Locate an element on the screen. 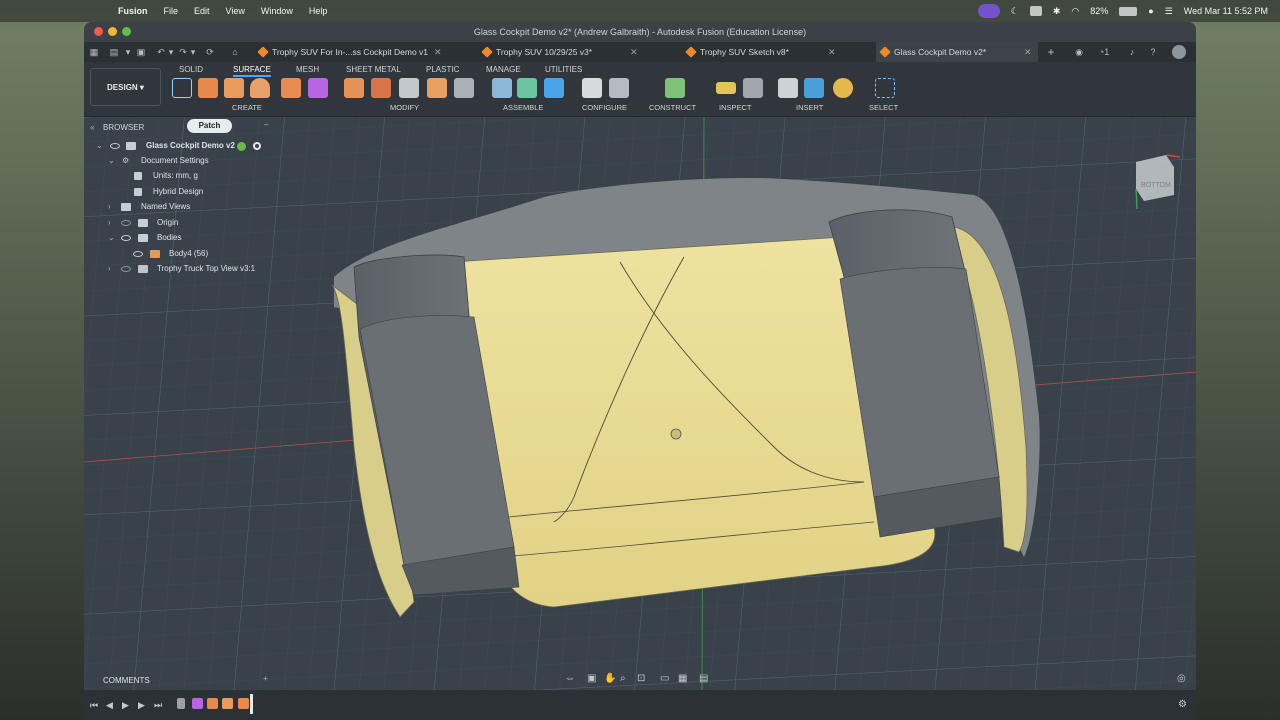  as-built-joint-icon is located at coordinates (554, 88).